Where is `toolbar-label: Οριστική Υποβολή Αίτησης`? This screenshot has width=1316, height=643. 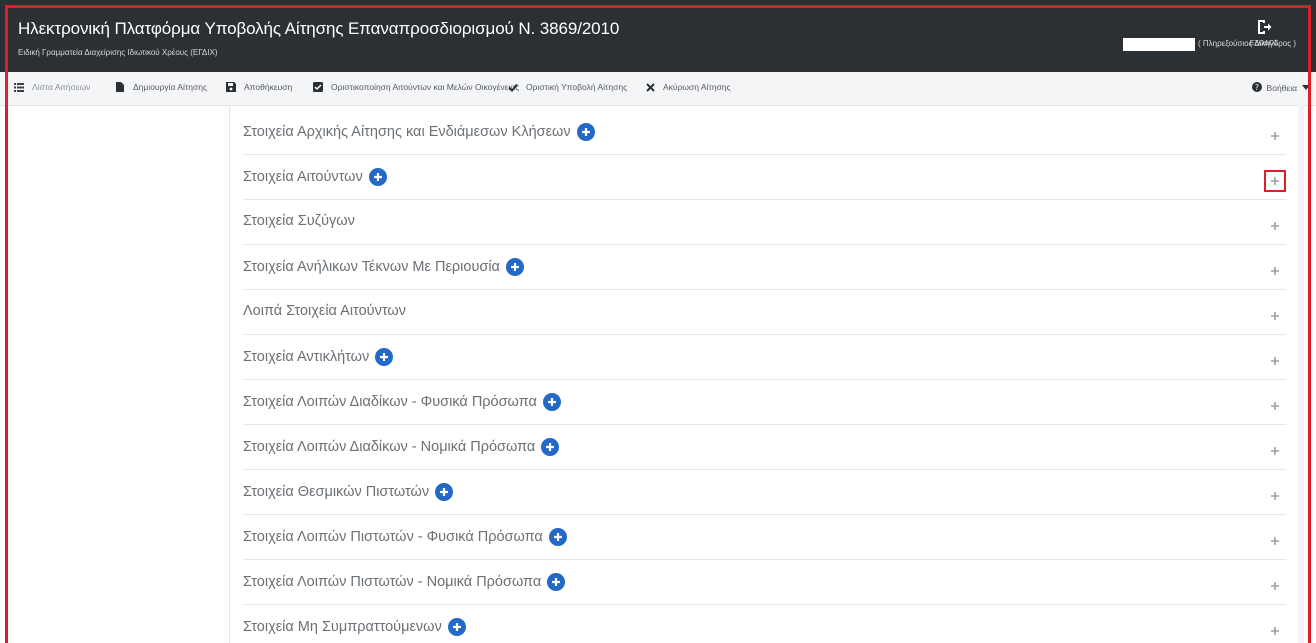 toolbar-label: Οριστική Υποβολή Αίτησης is located at coordinates (577, 87).